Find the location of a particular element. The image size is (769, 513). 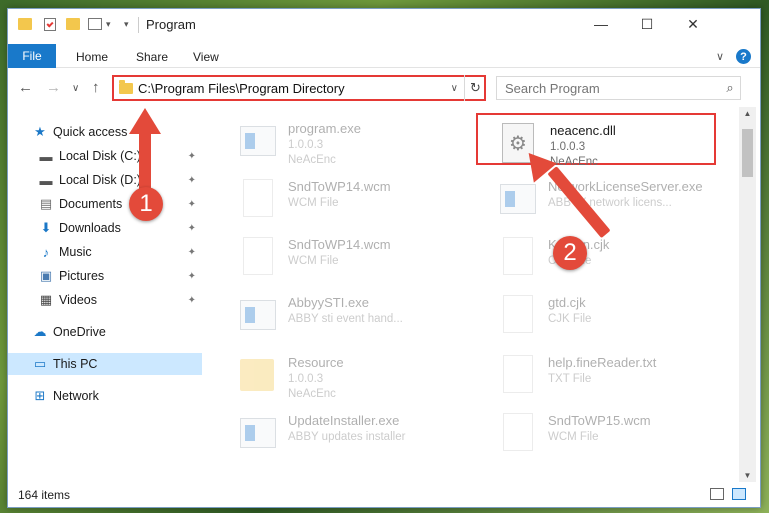

file-item: help.fineReader.txt TXT File is located at coordinates (596, 373).